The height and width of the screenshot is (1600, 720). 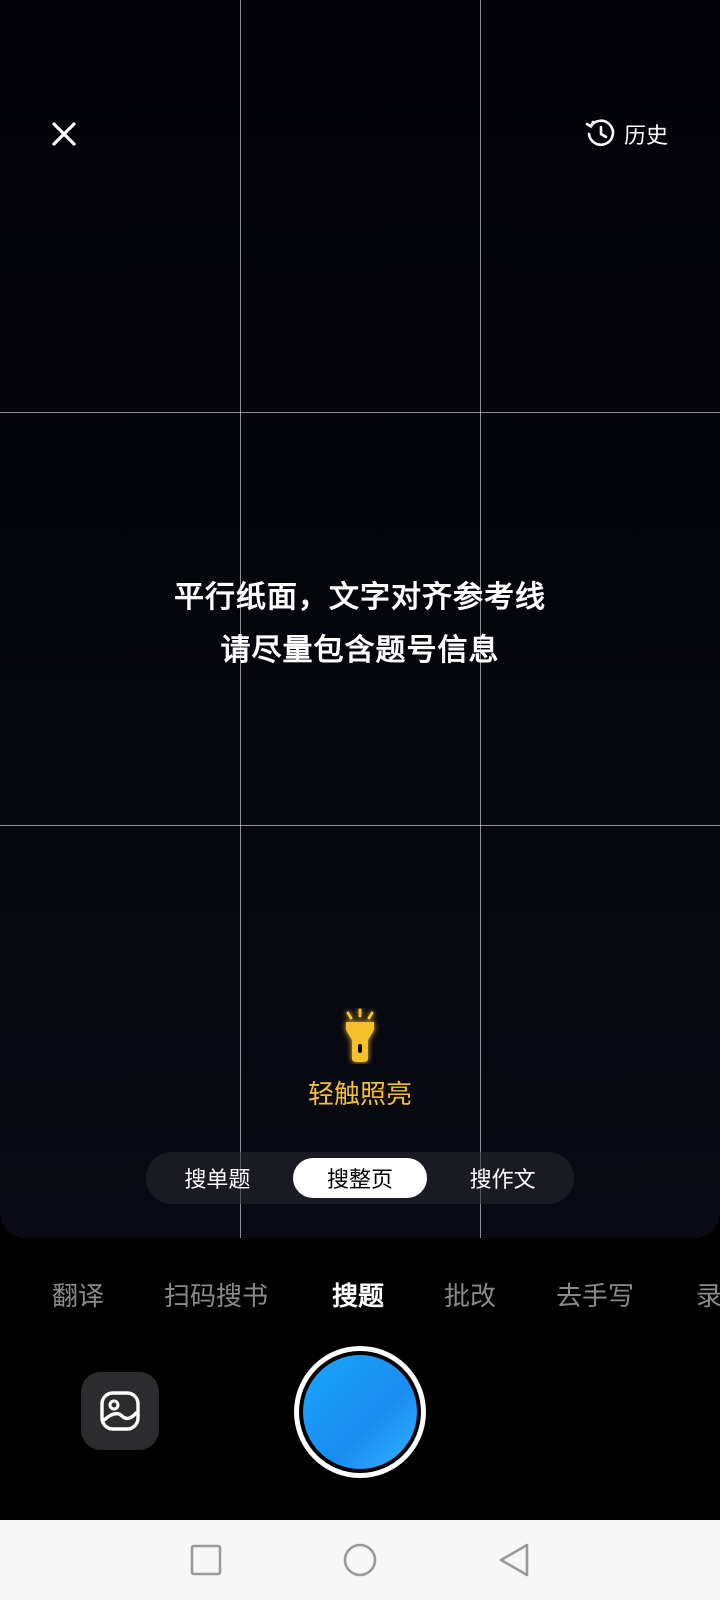 I want to click on mode-search-single: 搜单题, so click(x=217, y=1178).